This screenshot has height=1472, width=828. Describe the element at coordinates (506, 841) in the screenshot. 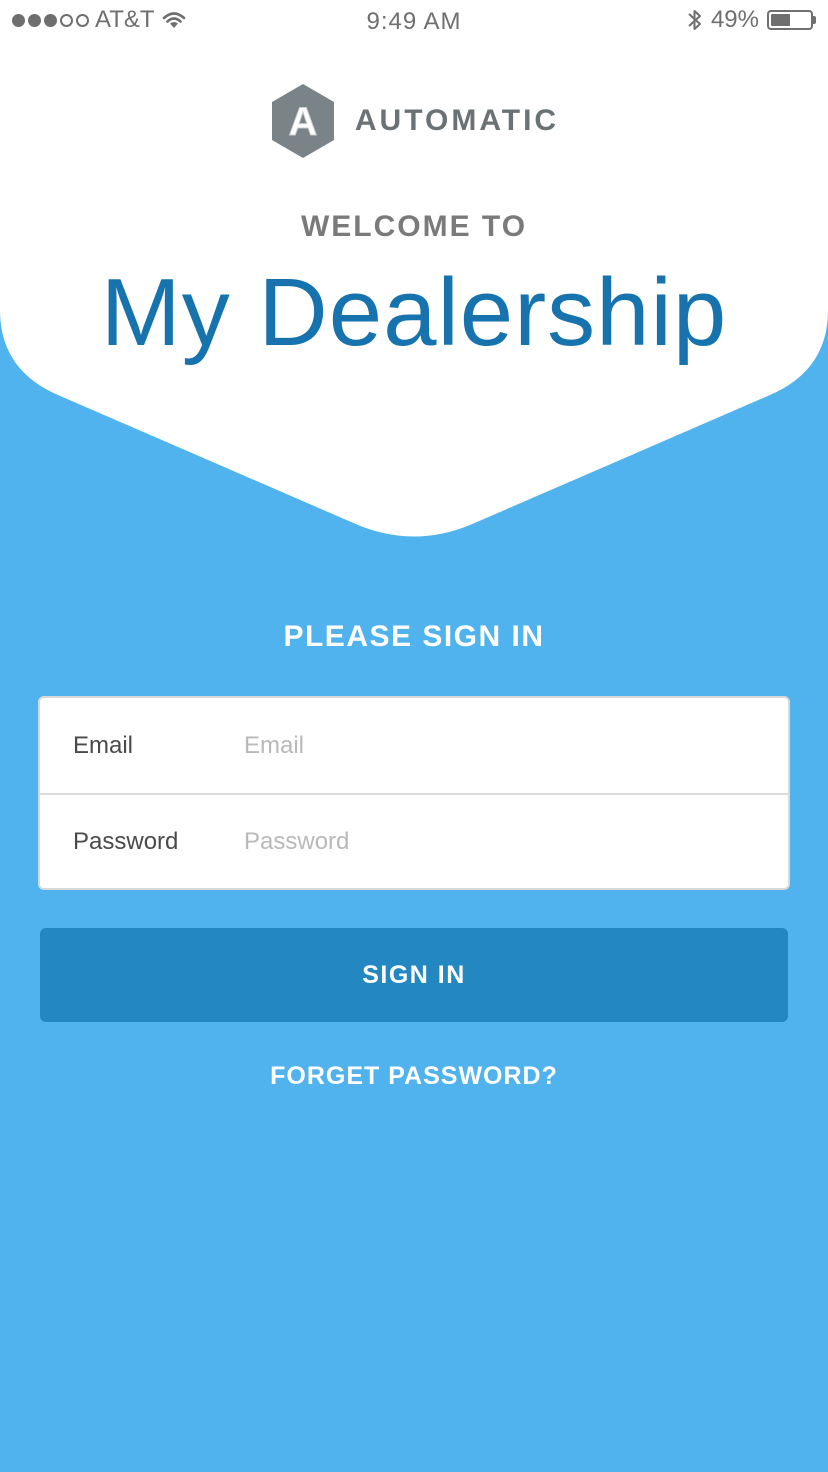

I see `password-field` at that location.